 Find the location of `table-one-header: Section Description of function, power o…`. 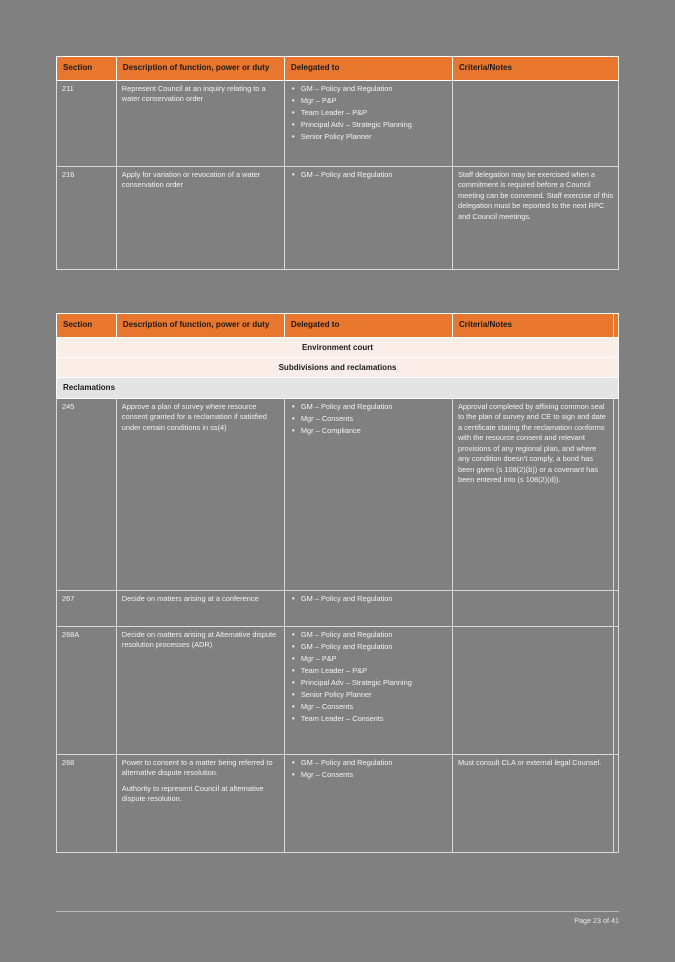

table-one-header: Section Description of function, power o… is located at coordinates (338, 68).